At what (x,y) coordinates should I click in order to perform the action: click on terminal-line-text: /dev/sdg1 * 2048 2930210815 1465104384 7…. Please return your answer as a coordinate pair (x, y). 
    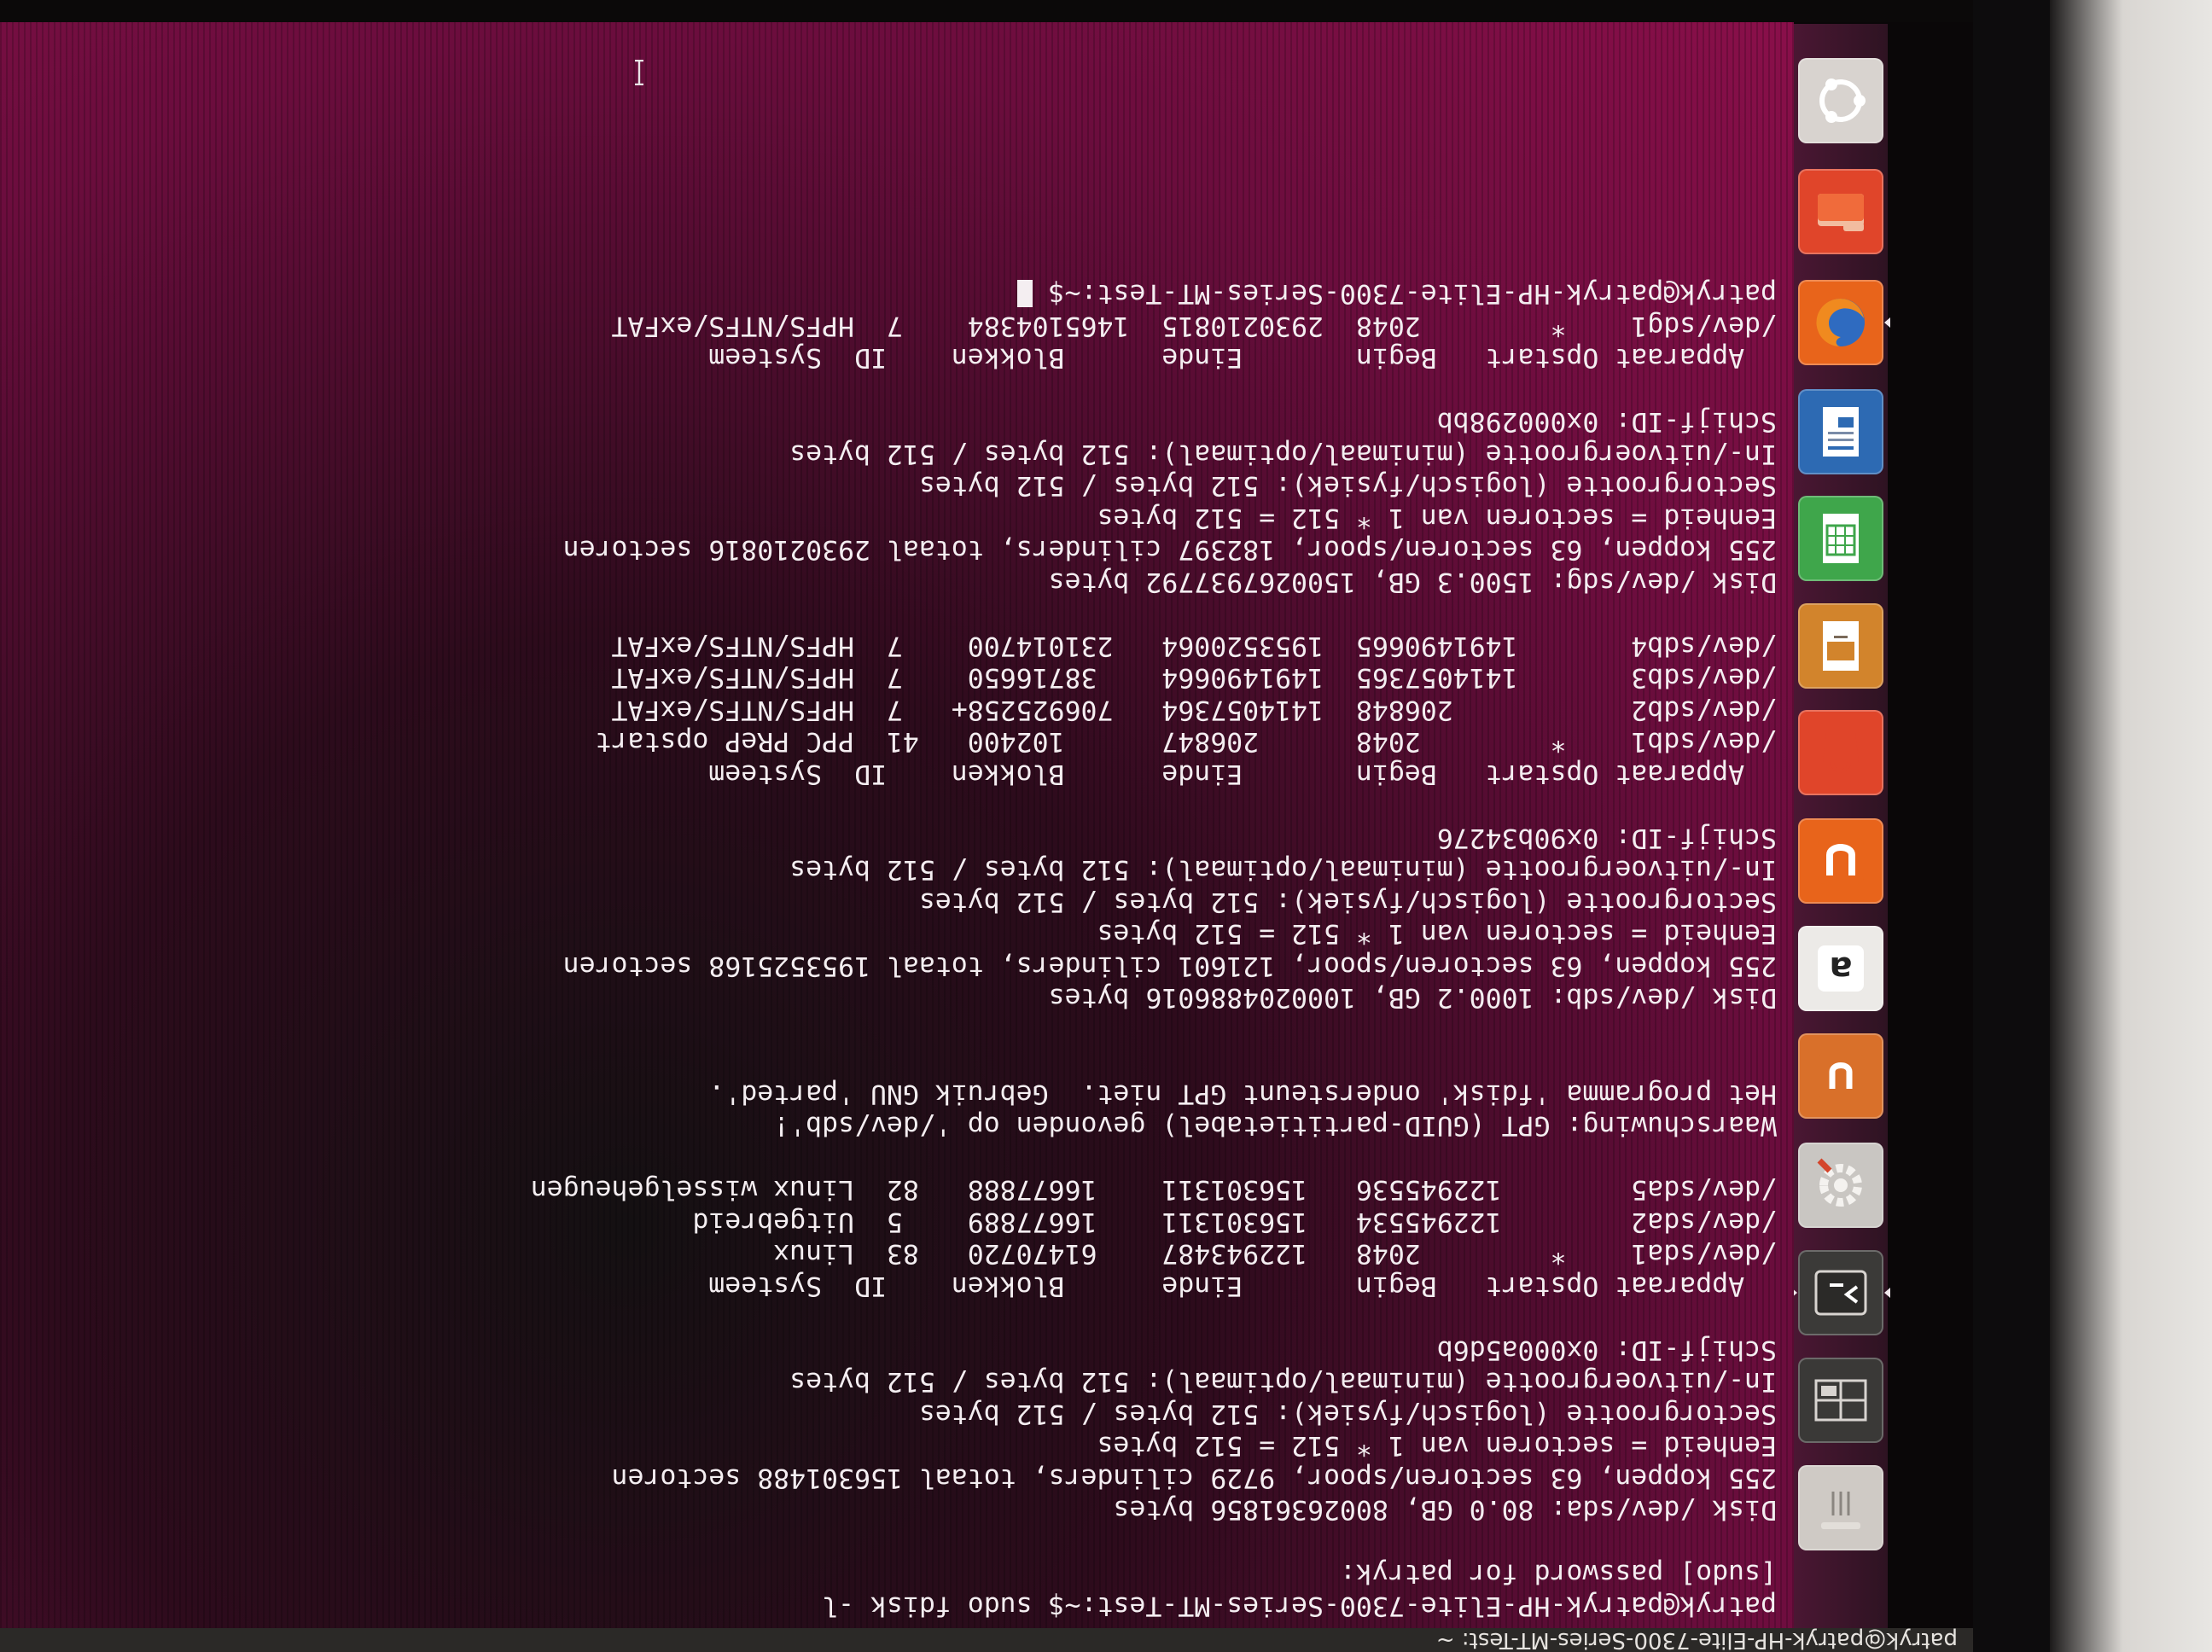
    Looking at the image, I should click on (1194, 326).